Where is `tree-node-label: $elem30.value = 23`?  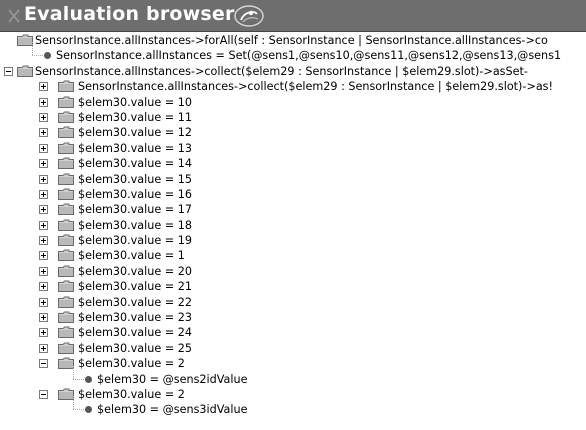 tree-node-label: $elem30.value = 23 is located at coordinates (135, 318).